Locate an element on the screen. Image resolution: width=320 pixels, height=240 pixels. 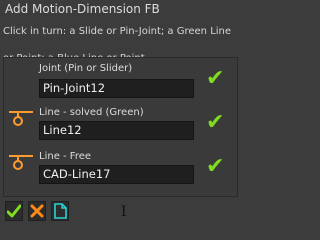
line-solved-label: Line - solved (Green) is located at coordinates (91, 112).